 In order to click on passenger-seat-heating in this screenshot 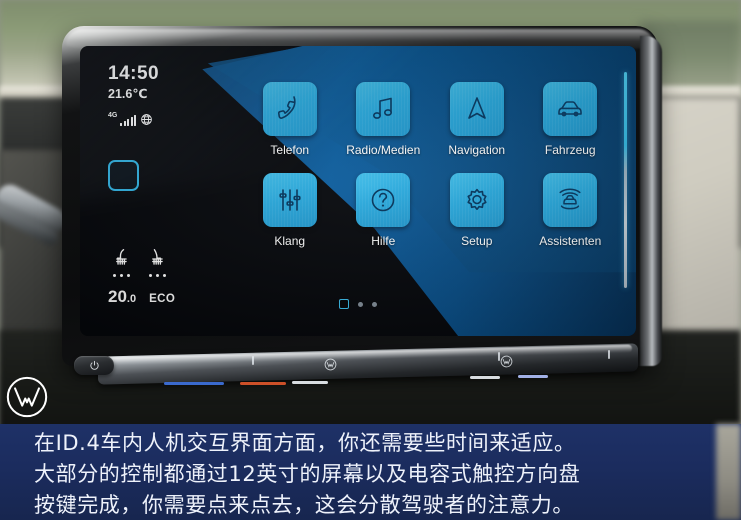, I will do `click(157, 262)`.